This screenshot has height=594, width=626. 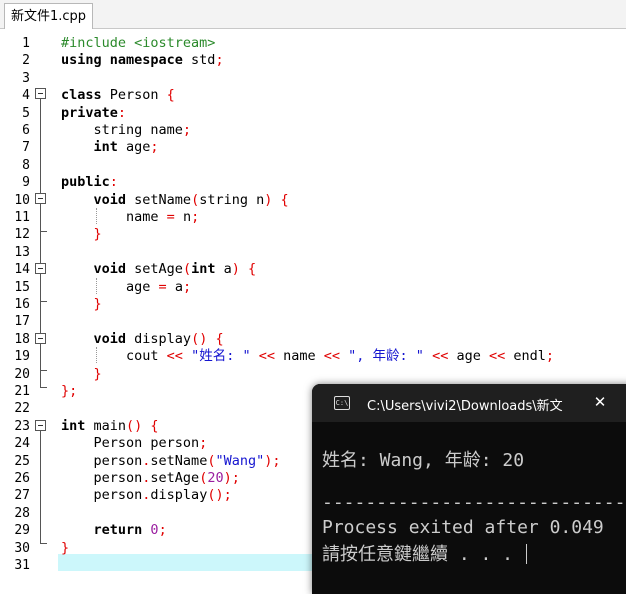 What do you see at coordinates (313, 374) in the screenshot?
I see `code-line: 20 }` at bounding box center [313, 374].